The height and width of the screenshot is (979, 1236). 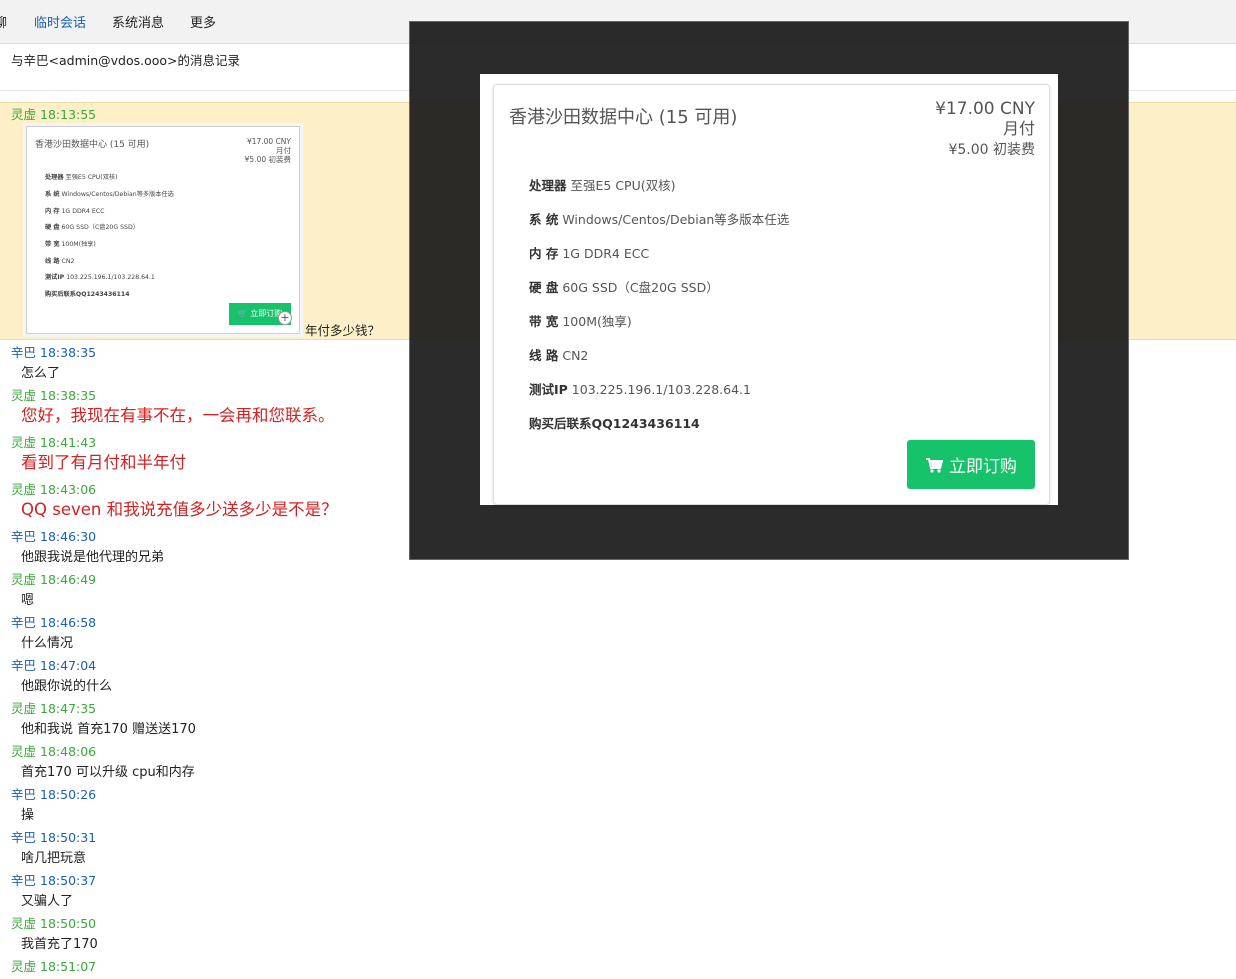 What do you see at coordinates (285, 318) in the screenshot?
I see `zoom-plus-icon: +` at bounding box center [285, 318].